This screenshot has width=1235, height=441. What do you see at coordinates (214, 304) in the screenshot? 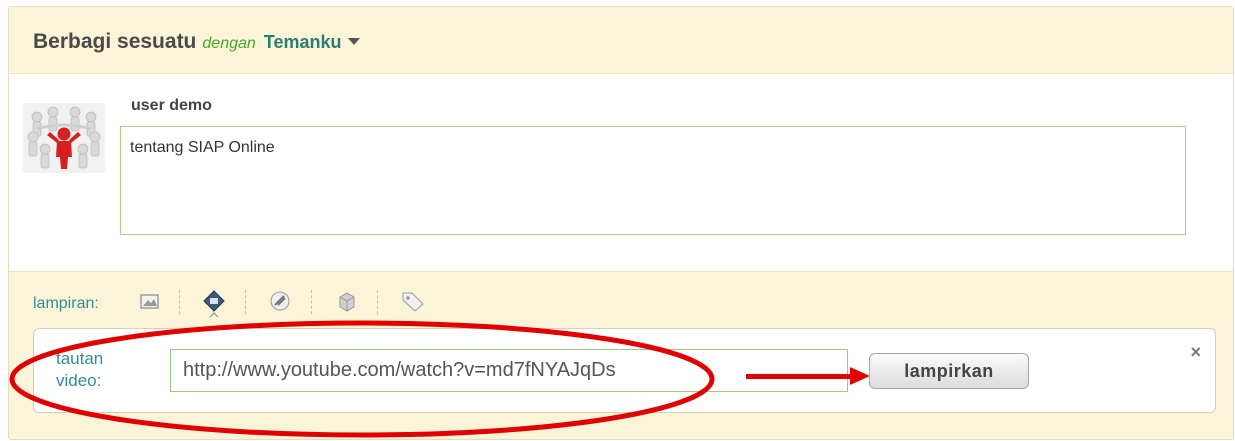
I see `video-icon` at bounding box center [214, 304].